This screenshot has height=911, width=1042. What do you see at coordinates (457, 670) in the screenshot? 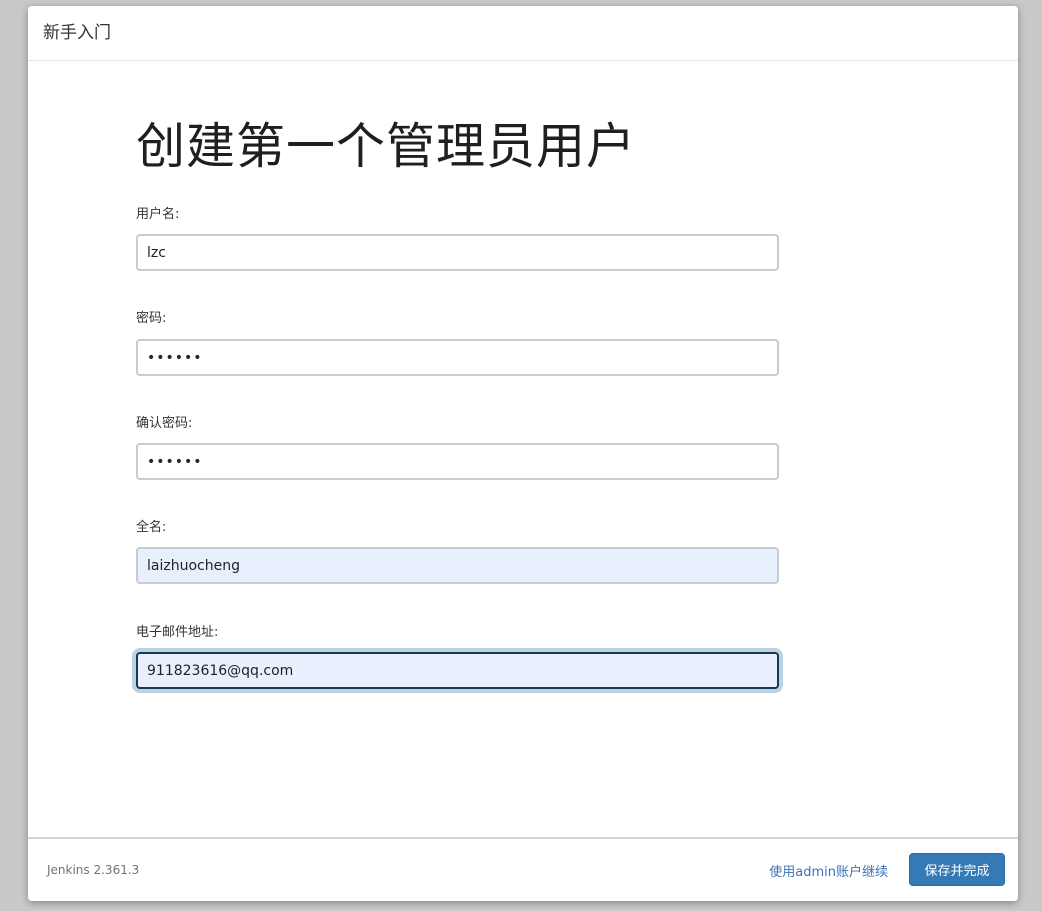
I see `email-input` at bounding box center [457, 670].